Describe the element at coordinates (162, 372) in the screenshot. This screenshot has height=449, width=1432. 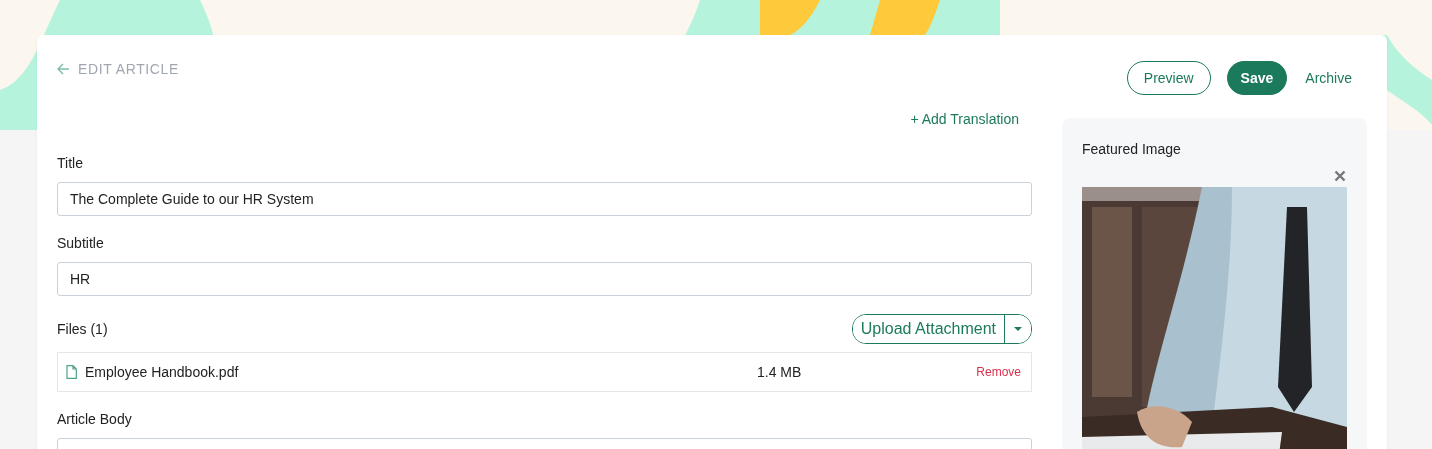
I see `file-name: Employee Handbook.pdf` at that location.